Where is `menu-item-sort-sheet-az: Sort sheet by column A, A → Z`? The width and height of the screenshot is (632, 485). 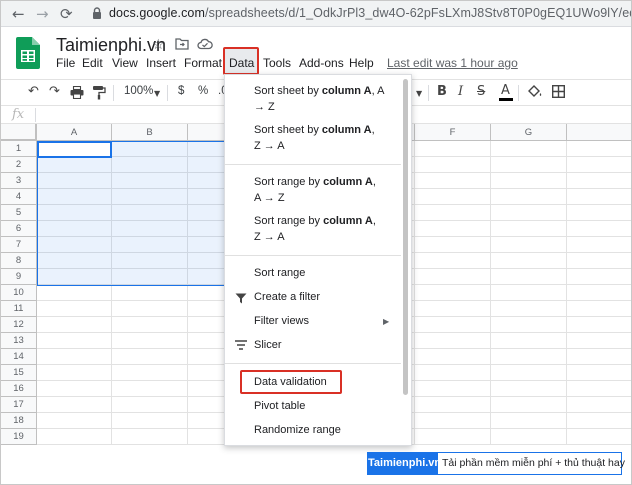 menu-item-sort-sheet-az: Sort sheet by column A, A → Z is located at coordinates (319, 99).